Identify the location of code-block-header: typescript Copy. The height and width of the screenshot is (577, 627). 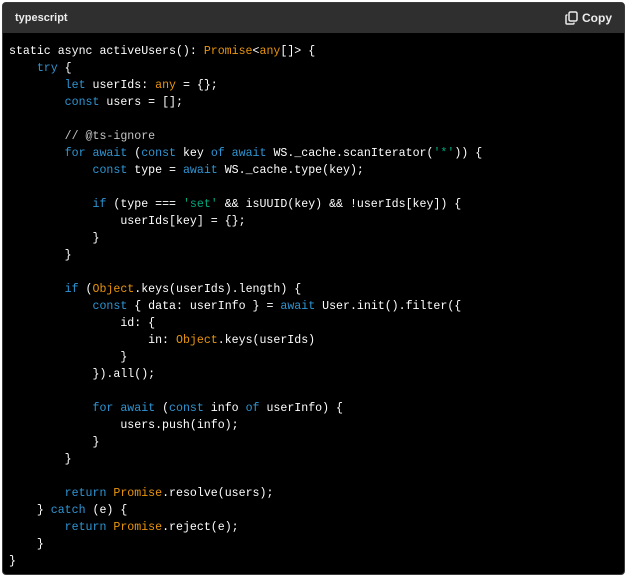
(313, 18).